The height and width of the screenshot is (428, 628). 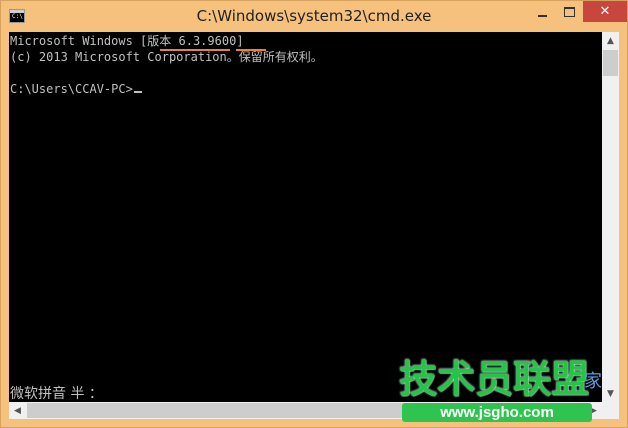 I want to click on watermark-url: www.jsgho.com, so click(x=497, y=412).